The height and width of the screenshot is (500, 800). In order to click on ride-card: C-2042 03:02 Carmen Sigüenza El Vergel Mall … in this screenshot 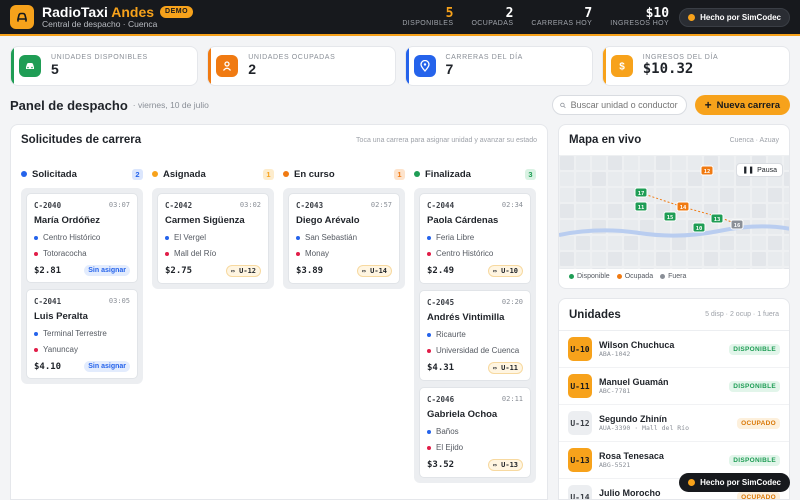, I will do `click(213, 238)`.